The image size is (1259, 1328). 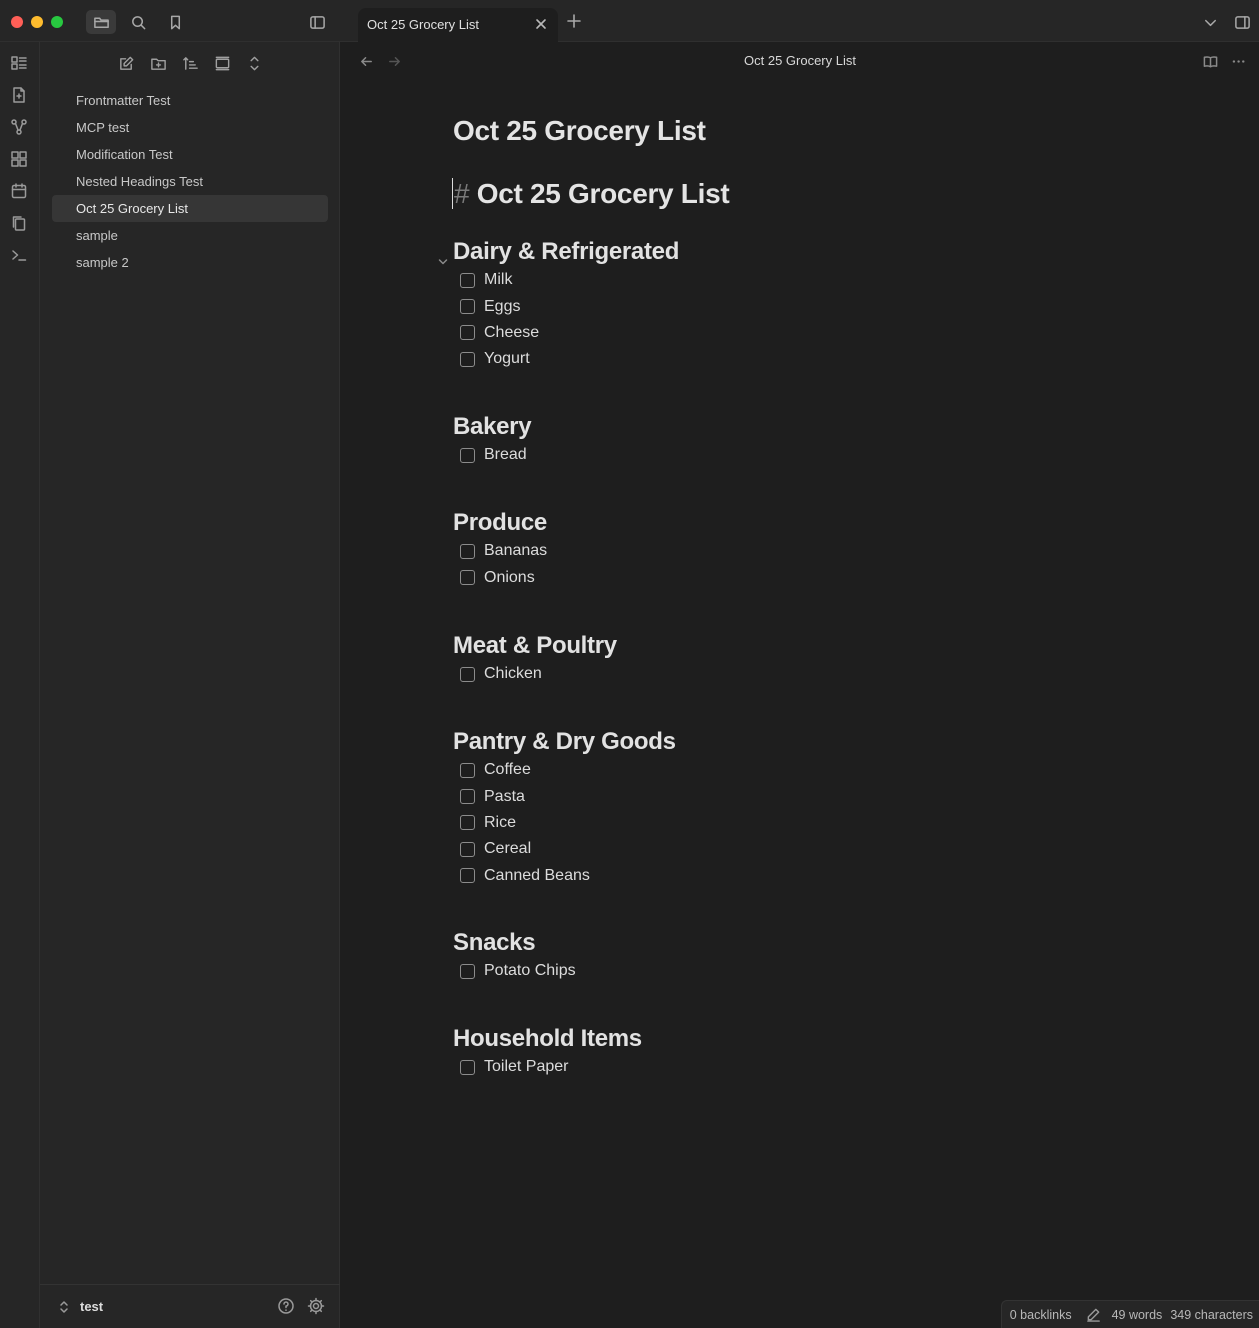 I want to click on backlinks-count: 0 backlinks, so click(x=1041, y=1315).